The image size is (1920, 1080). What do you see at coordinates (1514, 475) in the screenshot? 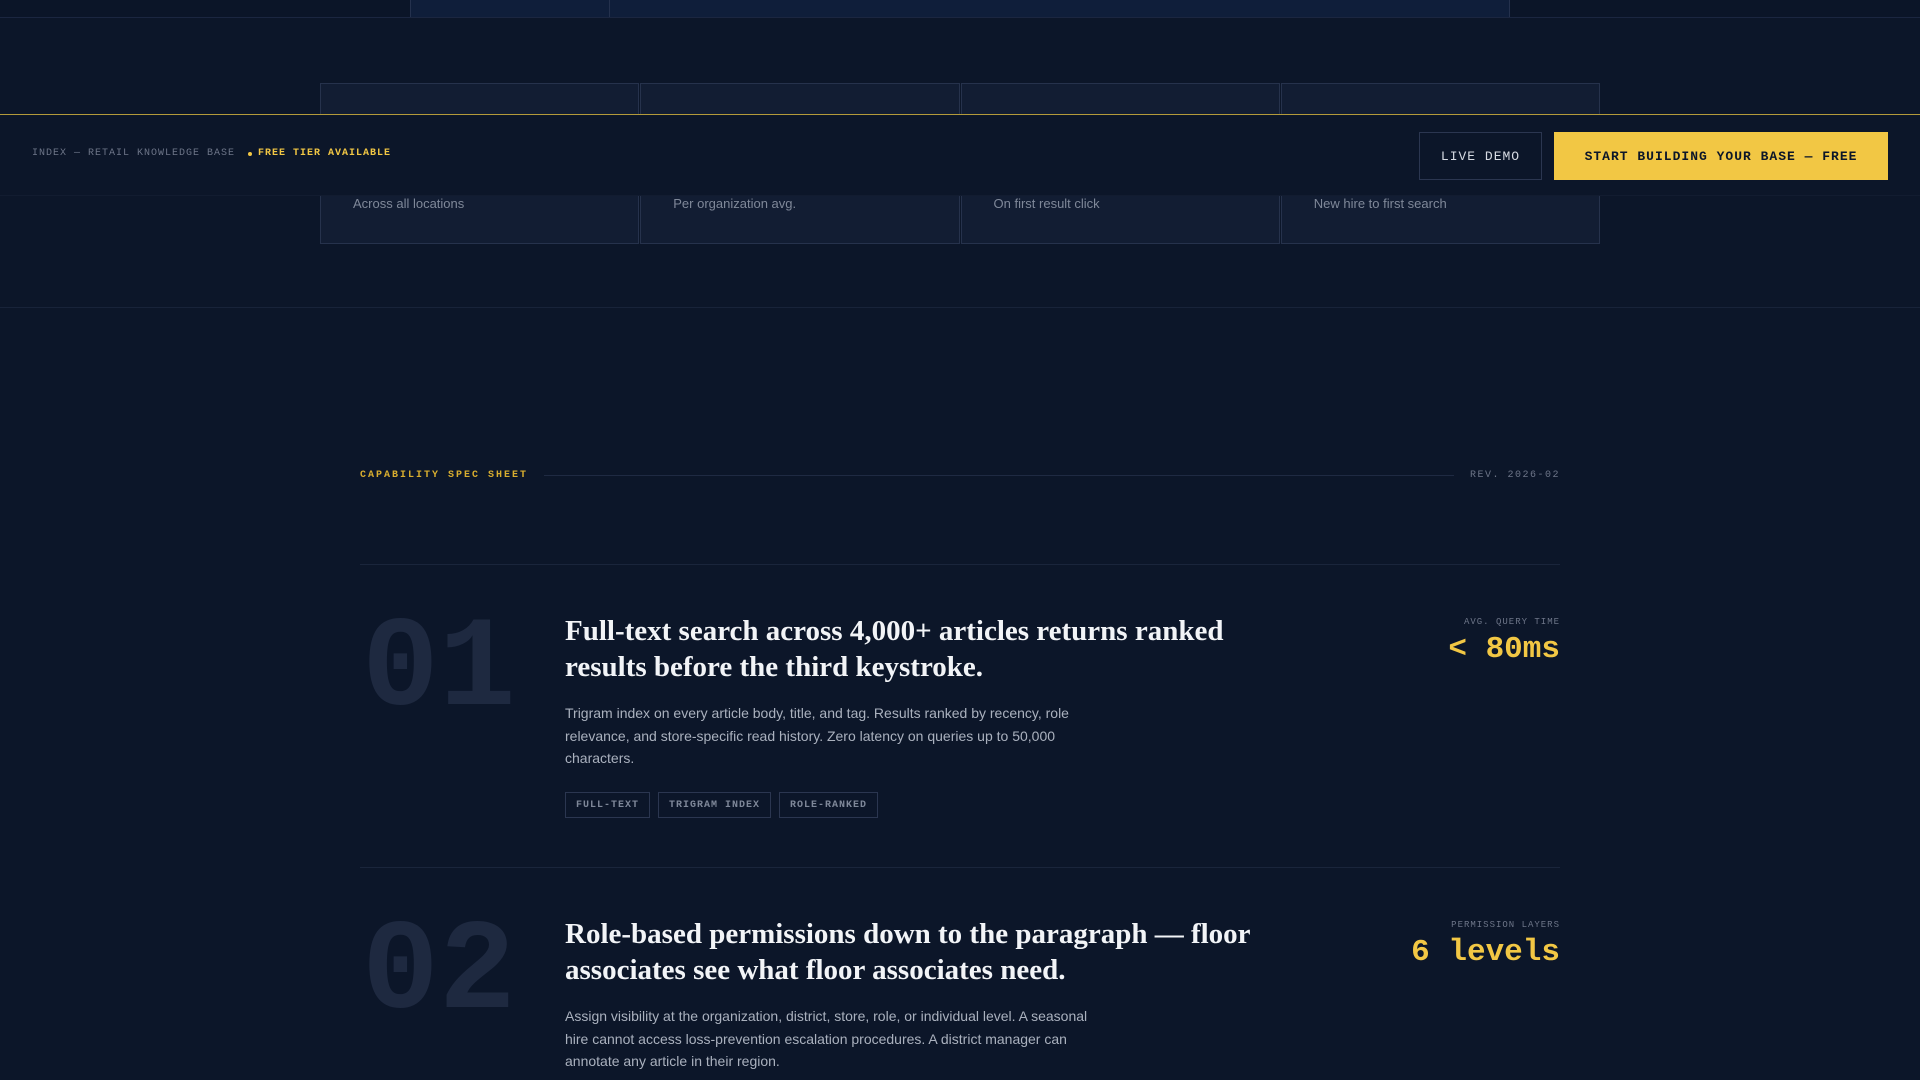
I see `revision-label: REV. 2026-02` at bounding box center [1514, 475].